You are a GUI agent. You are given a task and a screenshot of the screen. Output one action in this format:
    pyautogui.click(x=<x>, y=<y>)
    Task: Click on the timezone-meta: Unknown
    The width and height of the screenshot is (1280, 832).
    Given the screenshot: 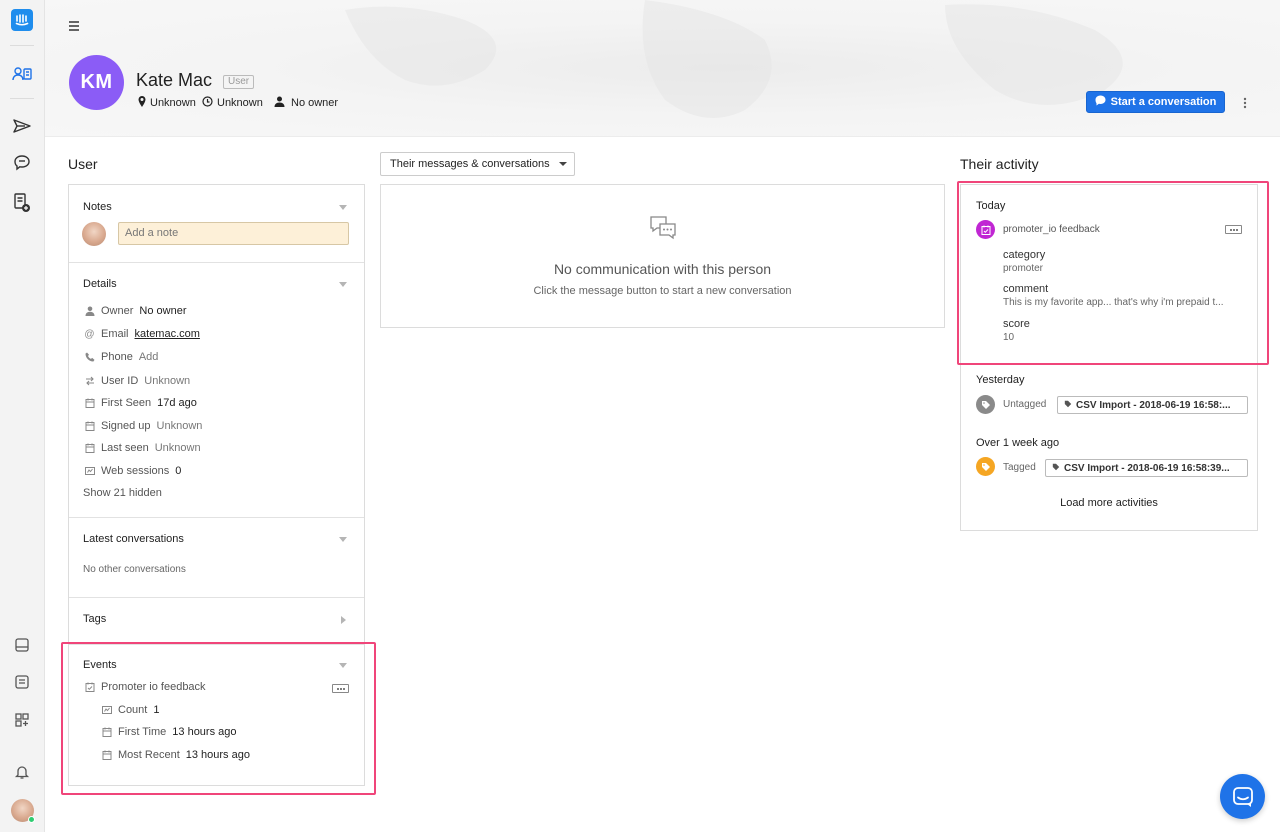 What is the action you would take?
    pyautogui.click(x=232, y=103)
    